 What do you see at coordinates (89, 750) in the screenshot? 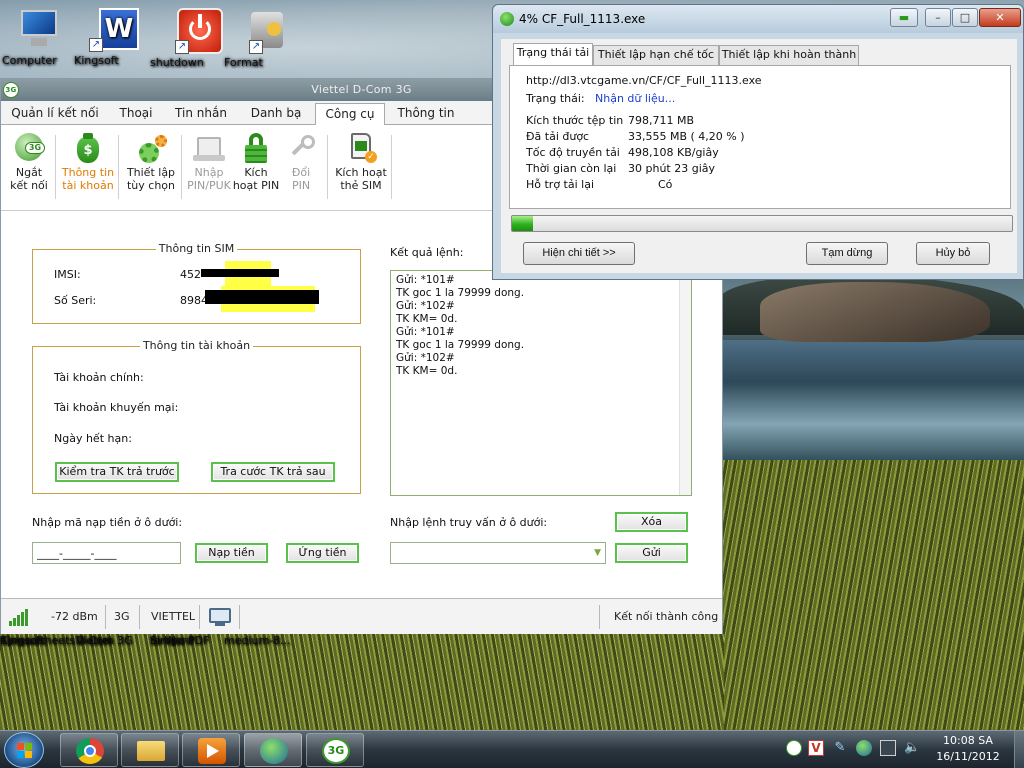
I see `taskbar-app-chrome` at bounding box center [89, 750].